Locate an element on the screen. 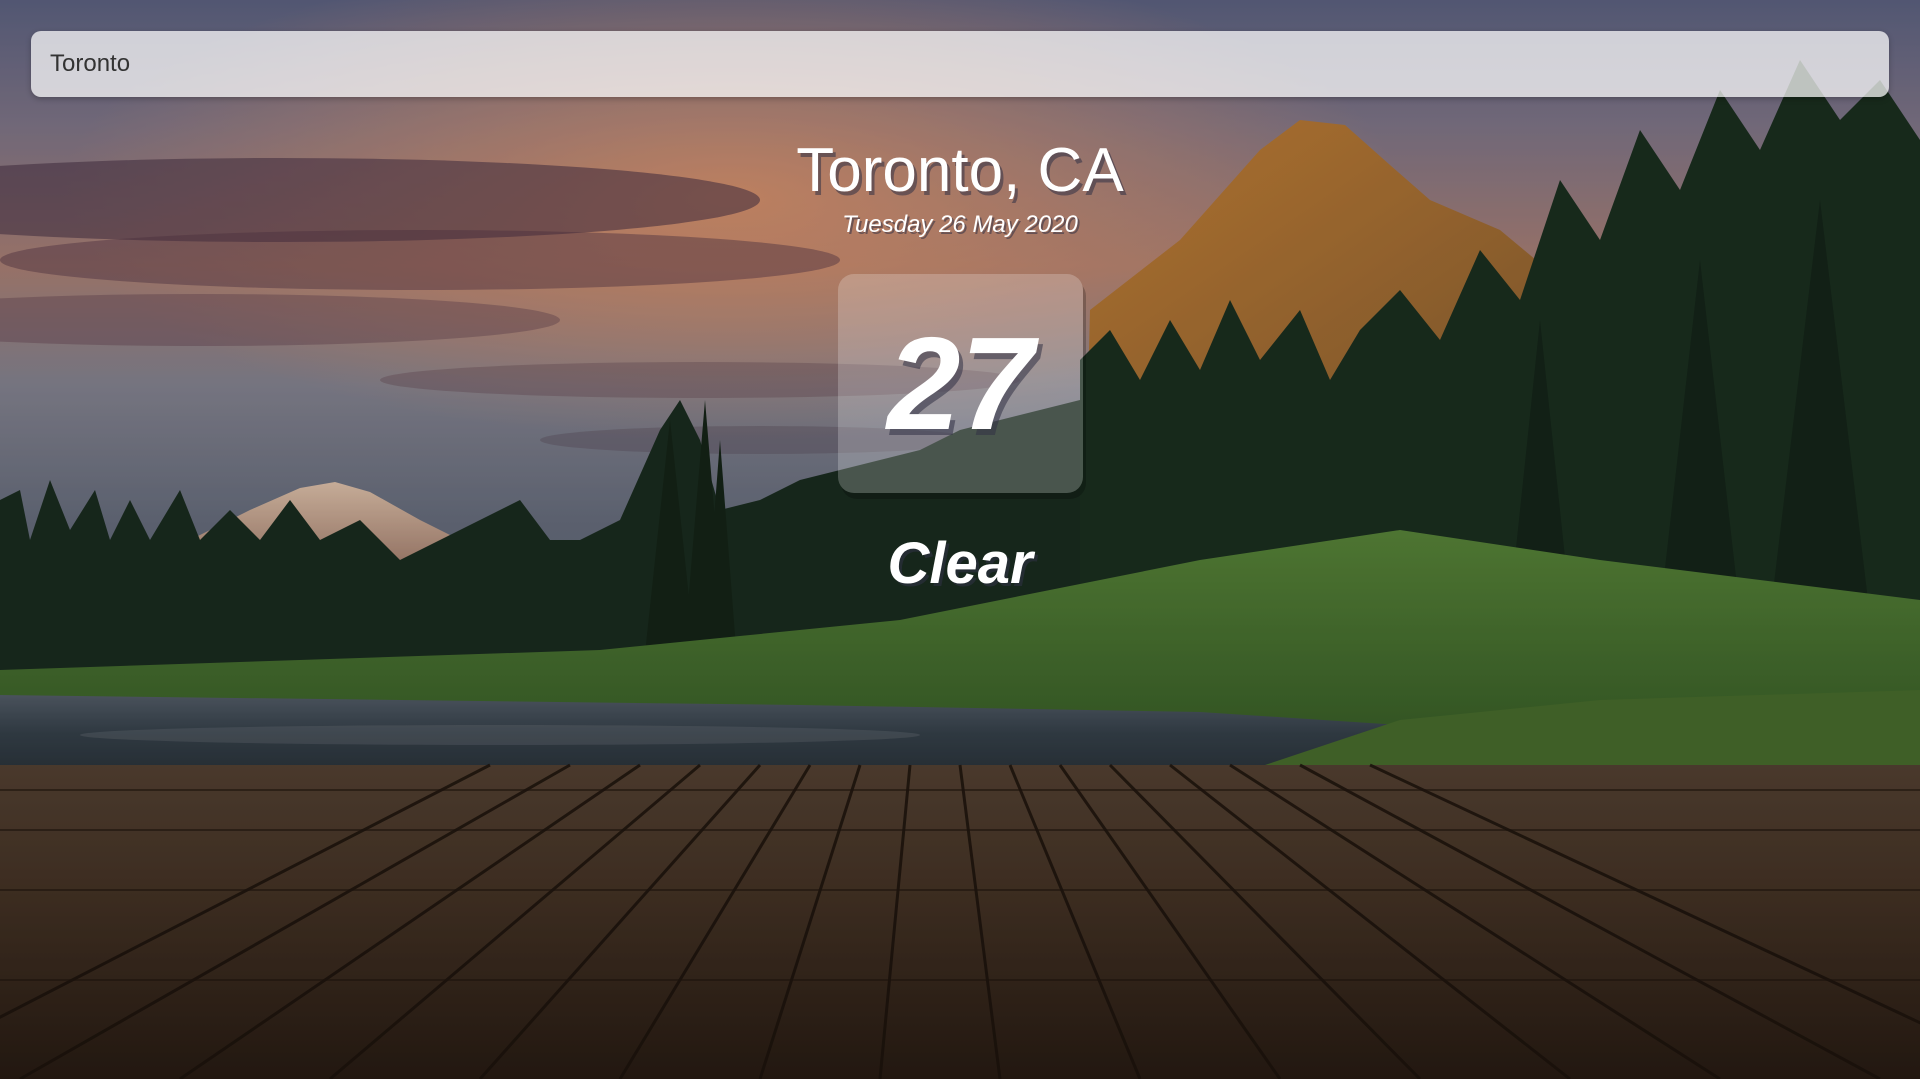 This screenshot has width=1920, height=1079. temperature-display: 27 is located at coordinates (960, 383).